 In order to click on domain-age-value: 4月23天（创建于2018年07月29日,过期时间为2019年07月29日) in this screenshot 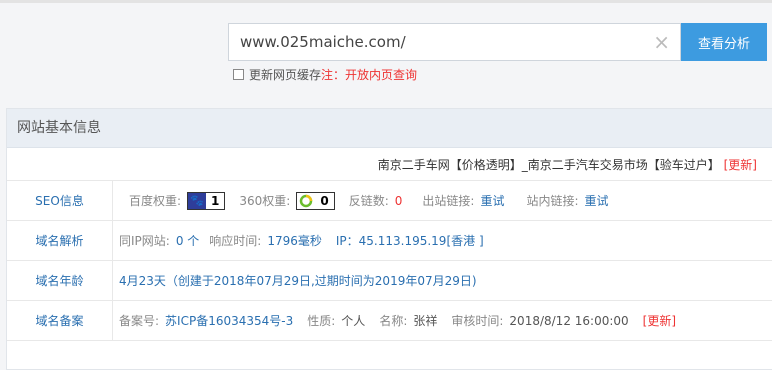, I will do `click(298, 281)`.